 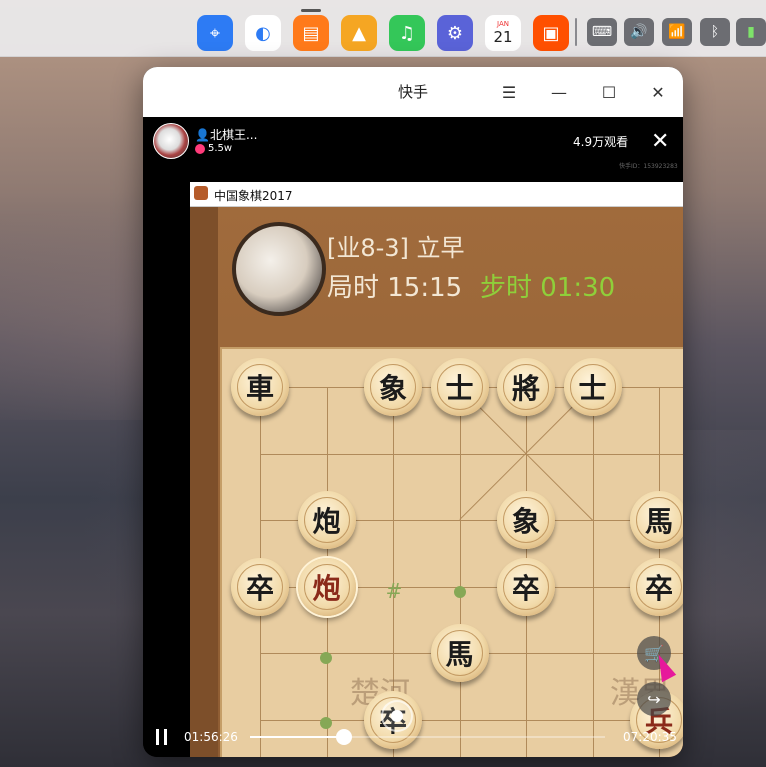 I want to click on chess-piece: 車, so click(x=260, y=387).